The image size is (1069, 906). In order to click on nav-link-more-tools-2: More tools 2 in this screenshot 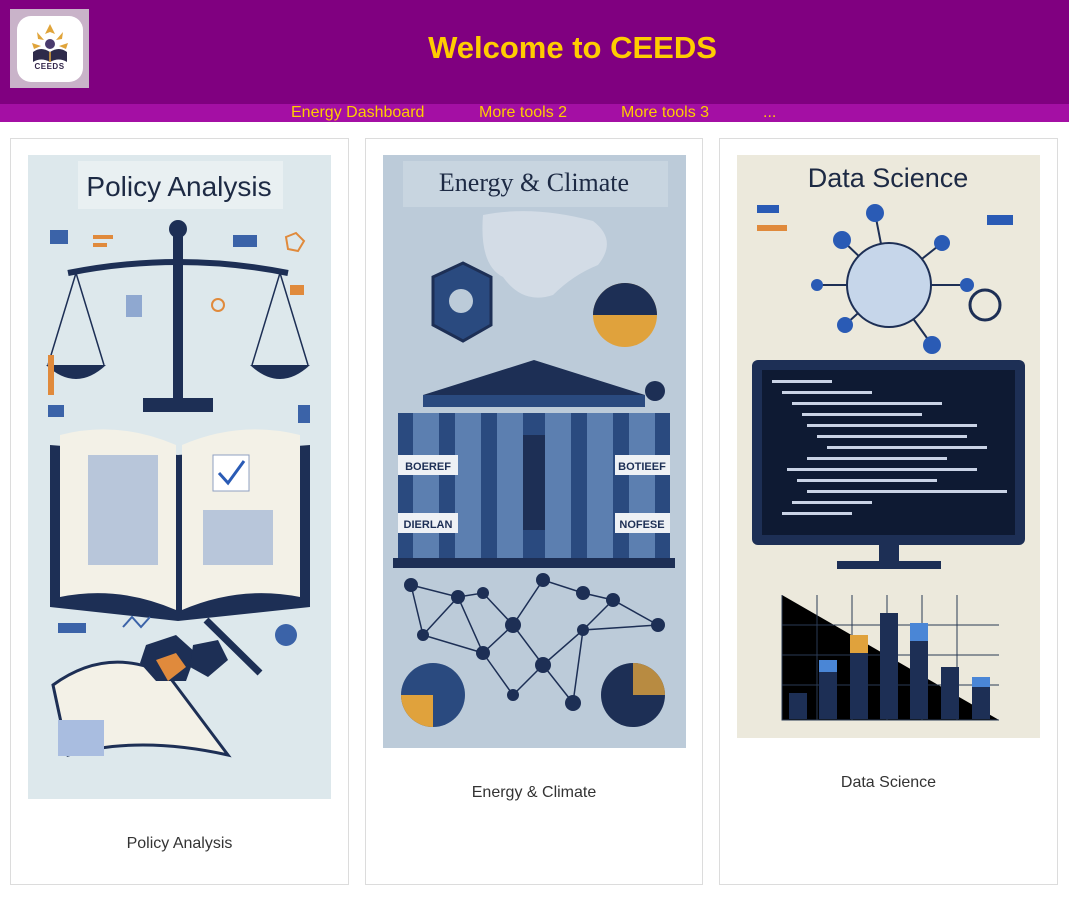, I will do `click(523, 113)`.